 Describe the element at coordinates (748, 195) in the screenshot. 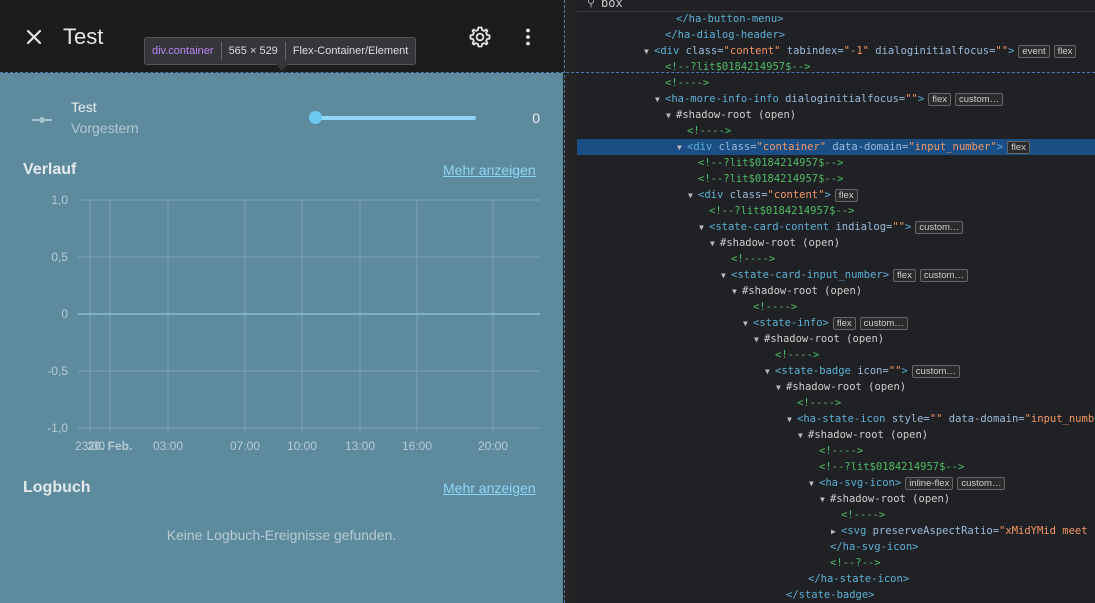

I see `dom-node-text: class=` at that location.